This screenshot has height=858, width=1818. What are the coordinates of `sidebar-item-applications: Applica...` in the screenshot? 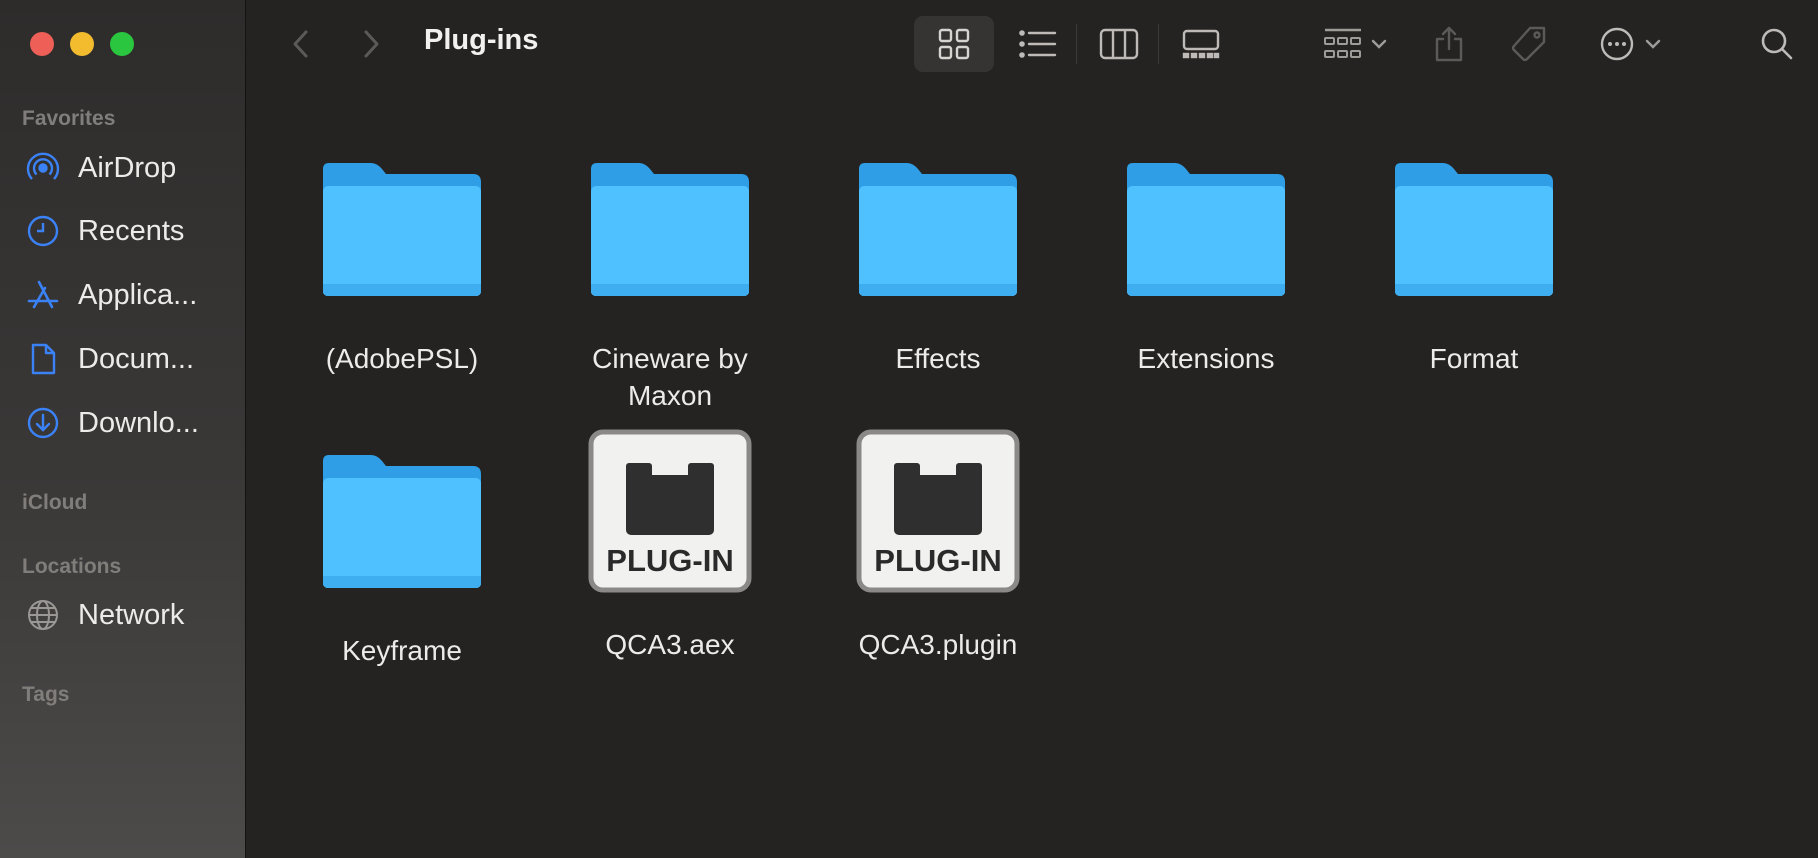 It's located at (131, 295).